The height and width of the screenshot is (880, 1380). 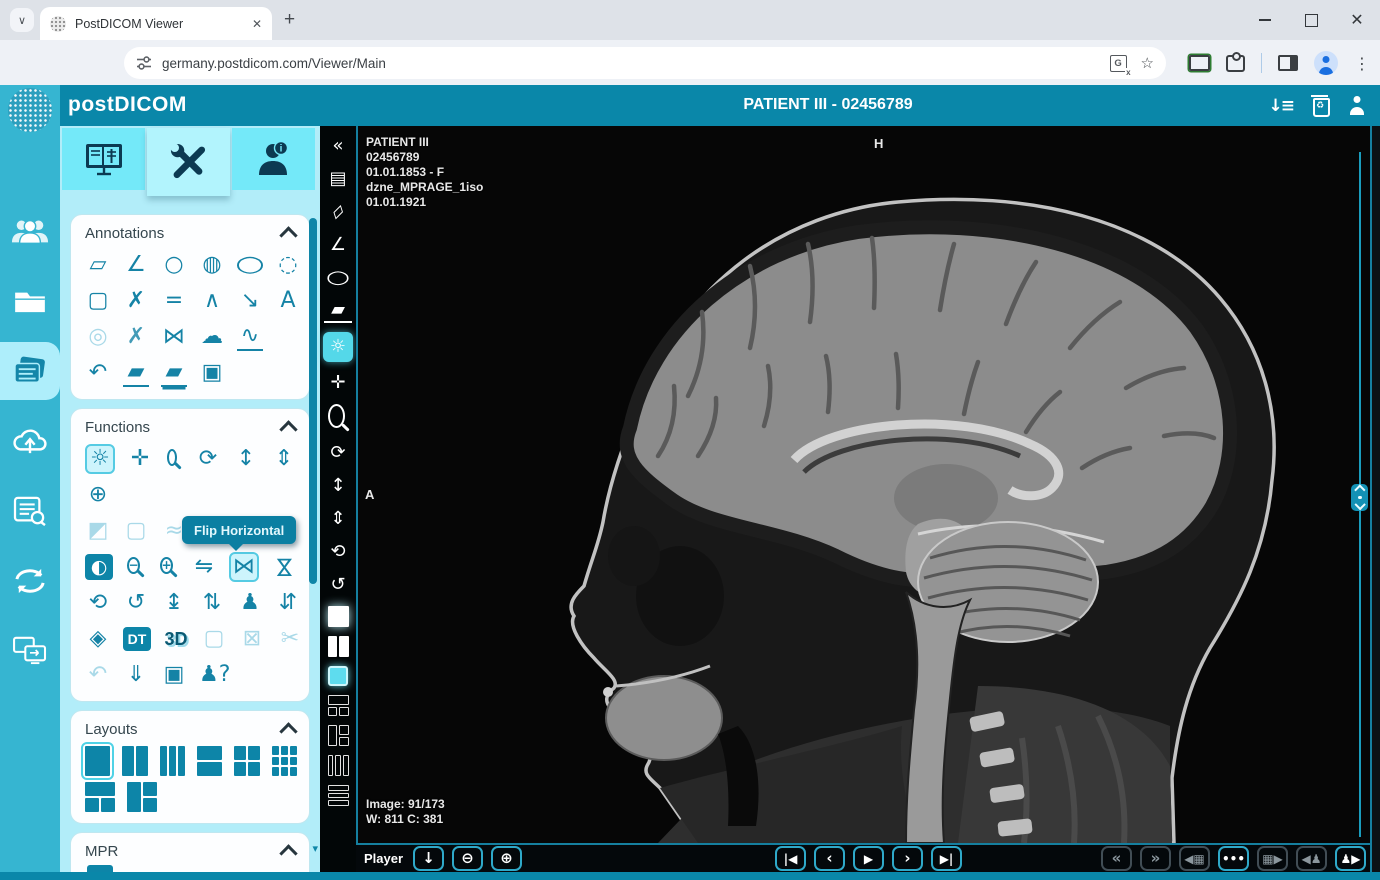 I want to click on url-text: germany.postdicom.com/Viewer/Main, so click(x=631, y=63).